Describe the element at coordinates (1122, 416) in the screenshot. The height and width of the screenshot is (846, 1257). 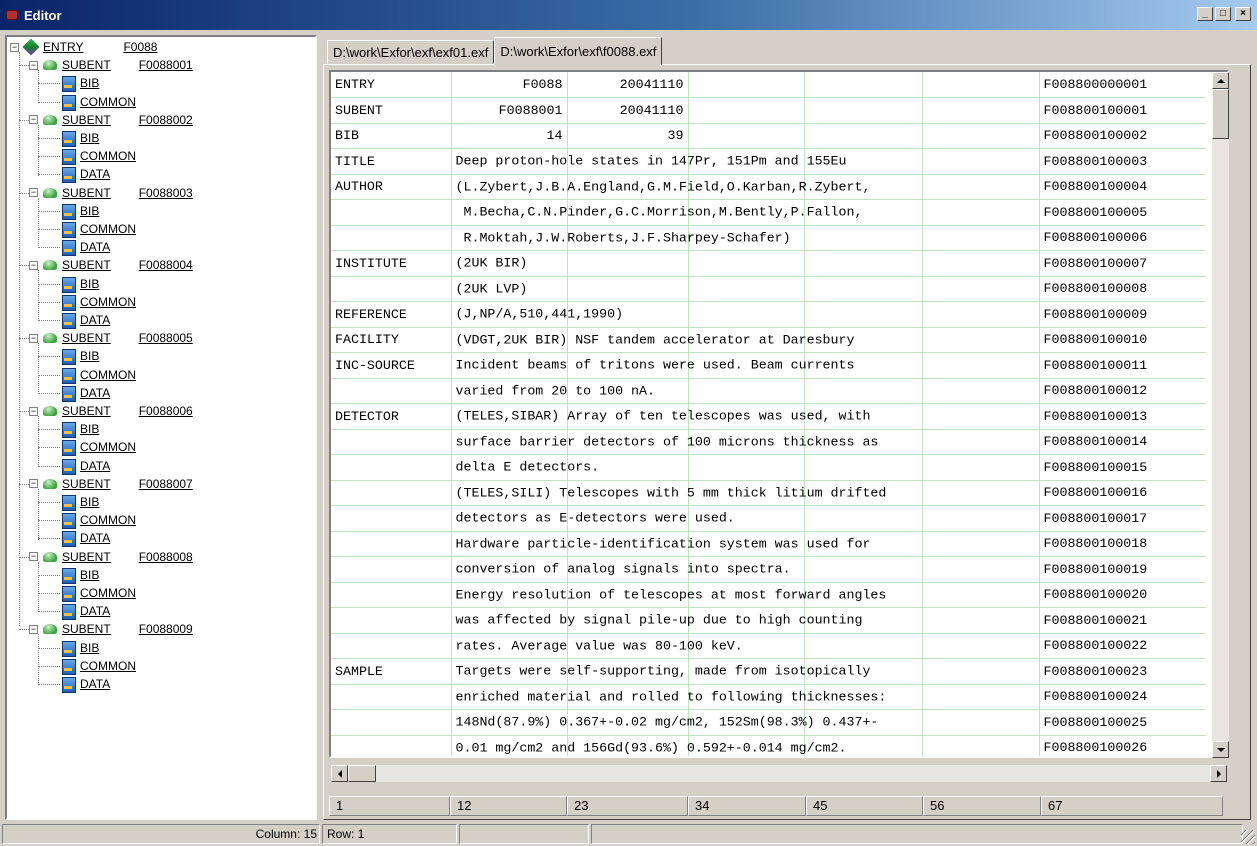
I see `record-id-cell: F008800100013` at that location.